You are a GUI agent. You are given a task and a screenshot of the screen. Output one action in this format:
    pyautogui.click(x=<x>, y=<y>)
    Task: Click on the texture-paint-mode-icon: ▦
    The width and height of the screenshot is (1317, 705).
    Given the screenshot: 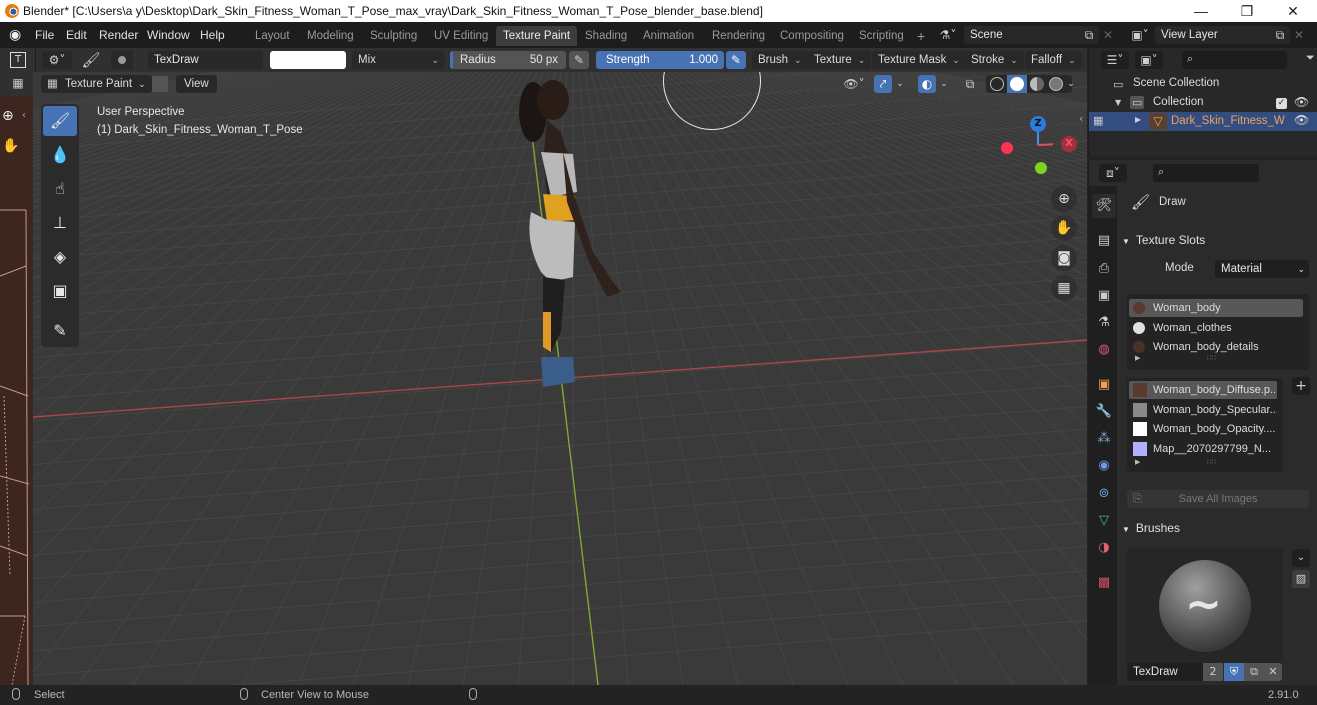 What is the action you would take?
    pyautogui.click(x=18, y=84)
    